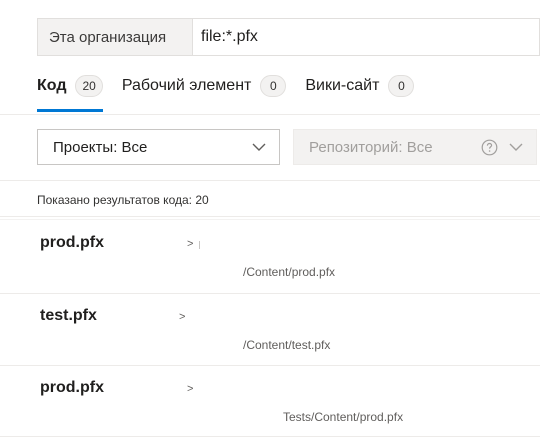 The image size is (540, 442). Describe the element at coordinates (123, 200) in the screenshot. I see `results-summary: Показано результатов кода: 20` at that location.